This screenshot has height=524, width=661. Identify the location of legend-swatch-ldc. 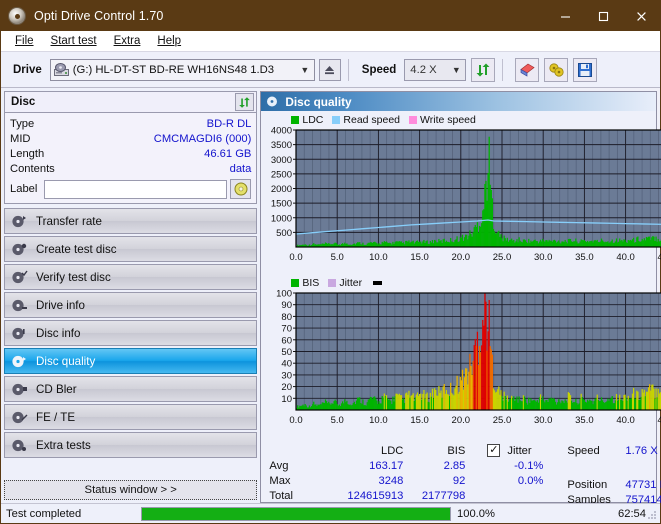
(295, 119).